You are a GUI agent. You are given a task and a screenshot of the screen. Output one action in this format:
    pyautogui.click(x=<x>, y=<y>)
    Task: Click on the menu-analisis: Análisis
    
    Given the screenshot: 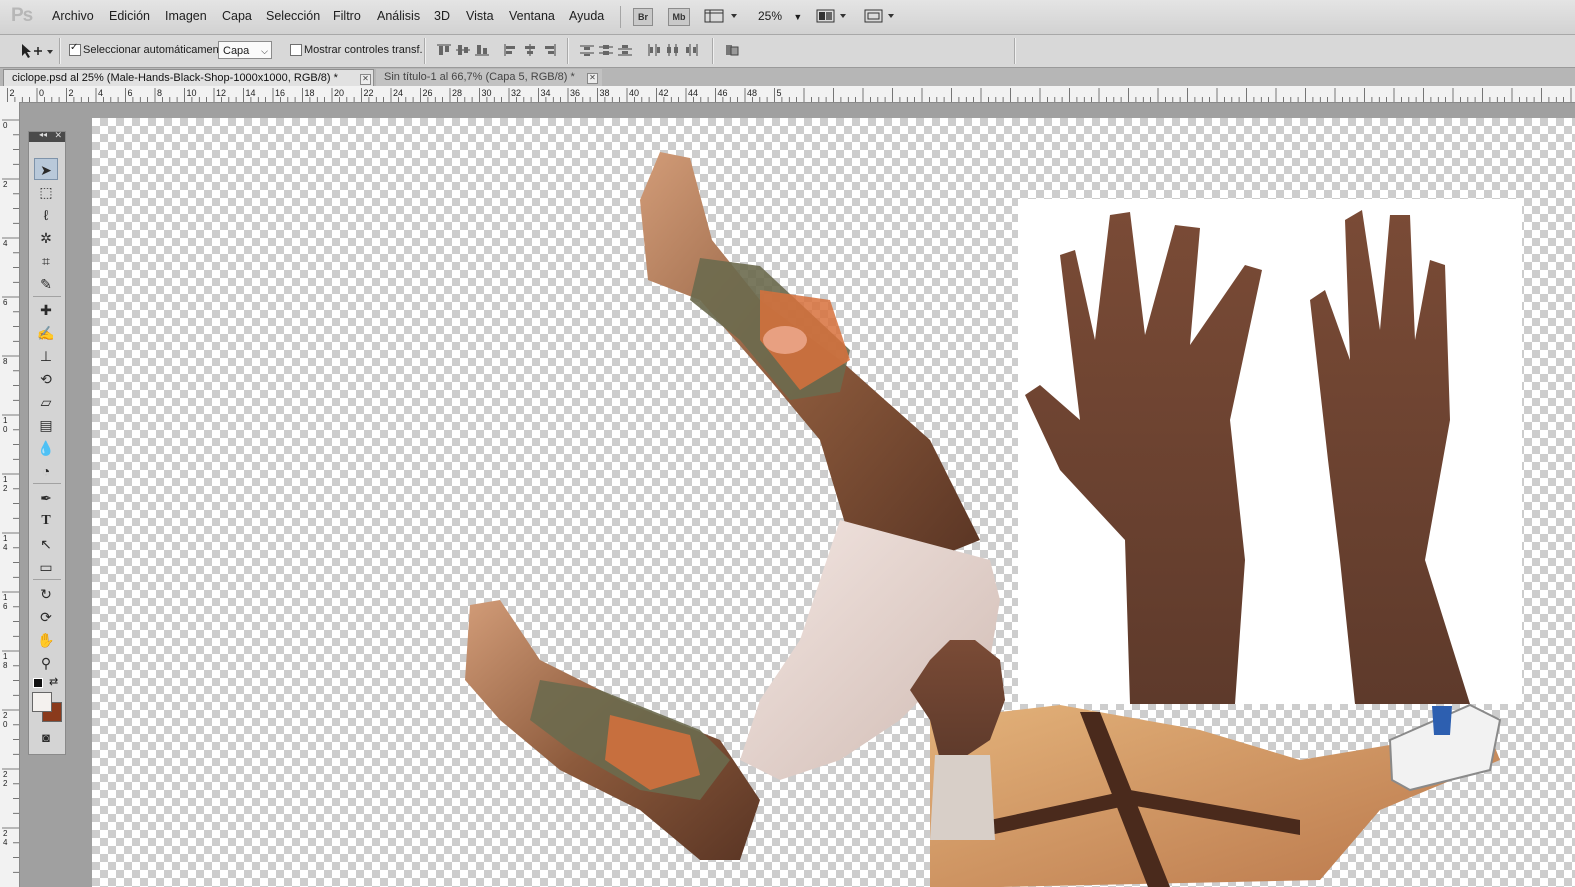 What is the action you would take?
    pyautogui.click(x=398, y=16)
    